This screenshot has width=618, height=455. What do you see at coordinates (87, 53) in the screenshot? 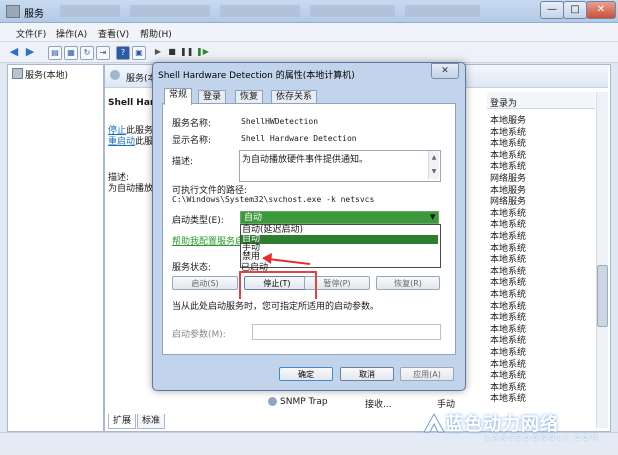
I see `refresh-icon: ↻` at bounding box center [87, 53].